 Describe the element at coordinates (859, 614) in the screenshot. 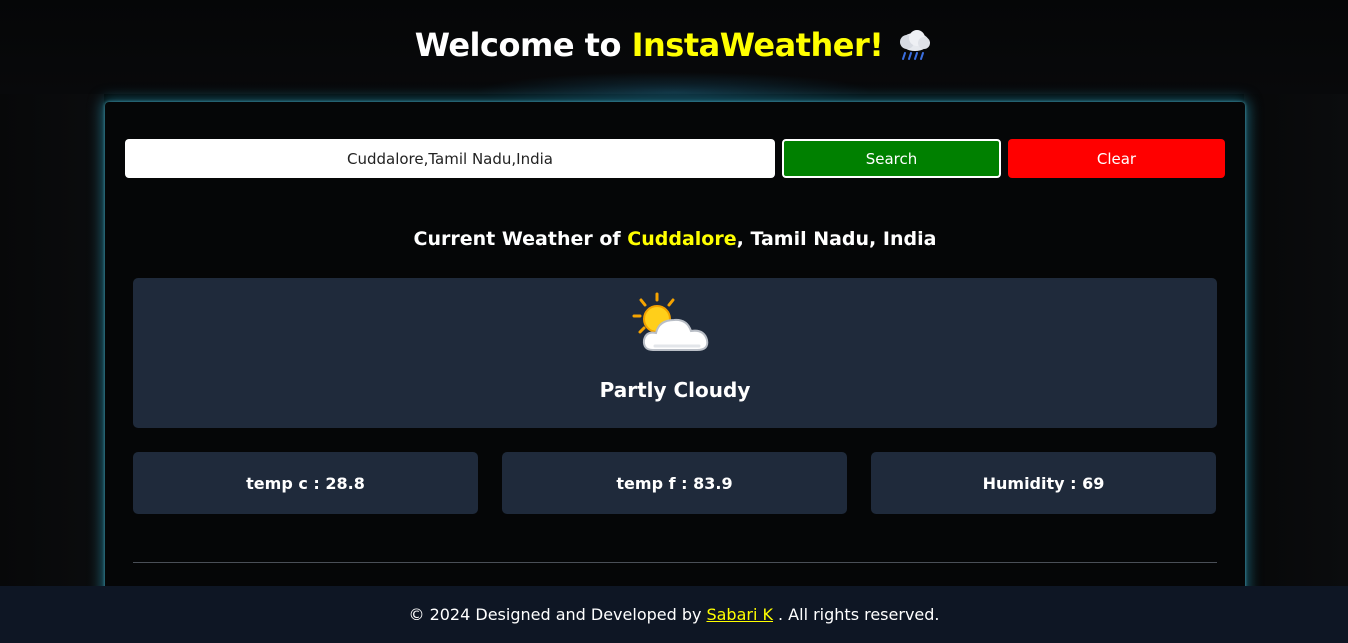

I see `footer-suffix: . All rights reserved.` at that location.